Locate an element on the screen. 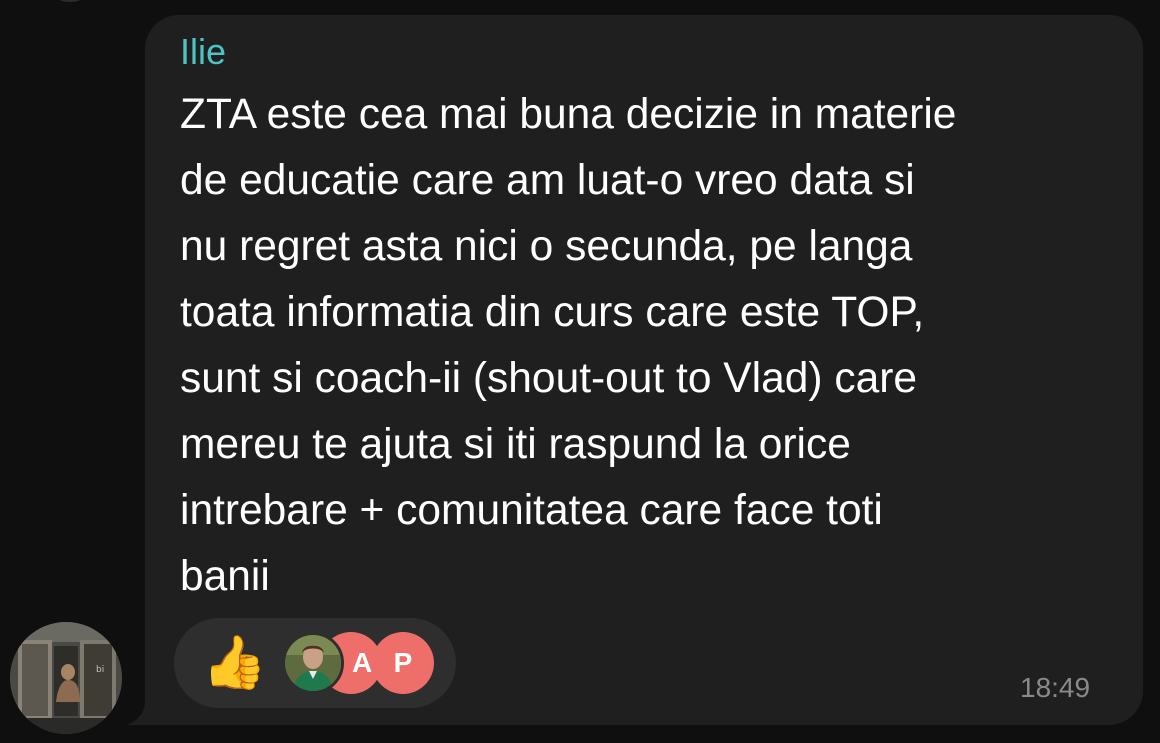  sign-text: bi is located at coordinates (100, 670).